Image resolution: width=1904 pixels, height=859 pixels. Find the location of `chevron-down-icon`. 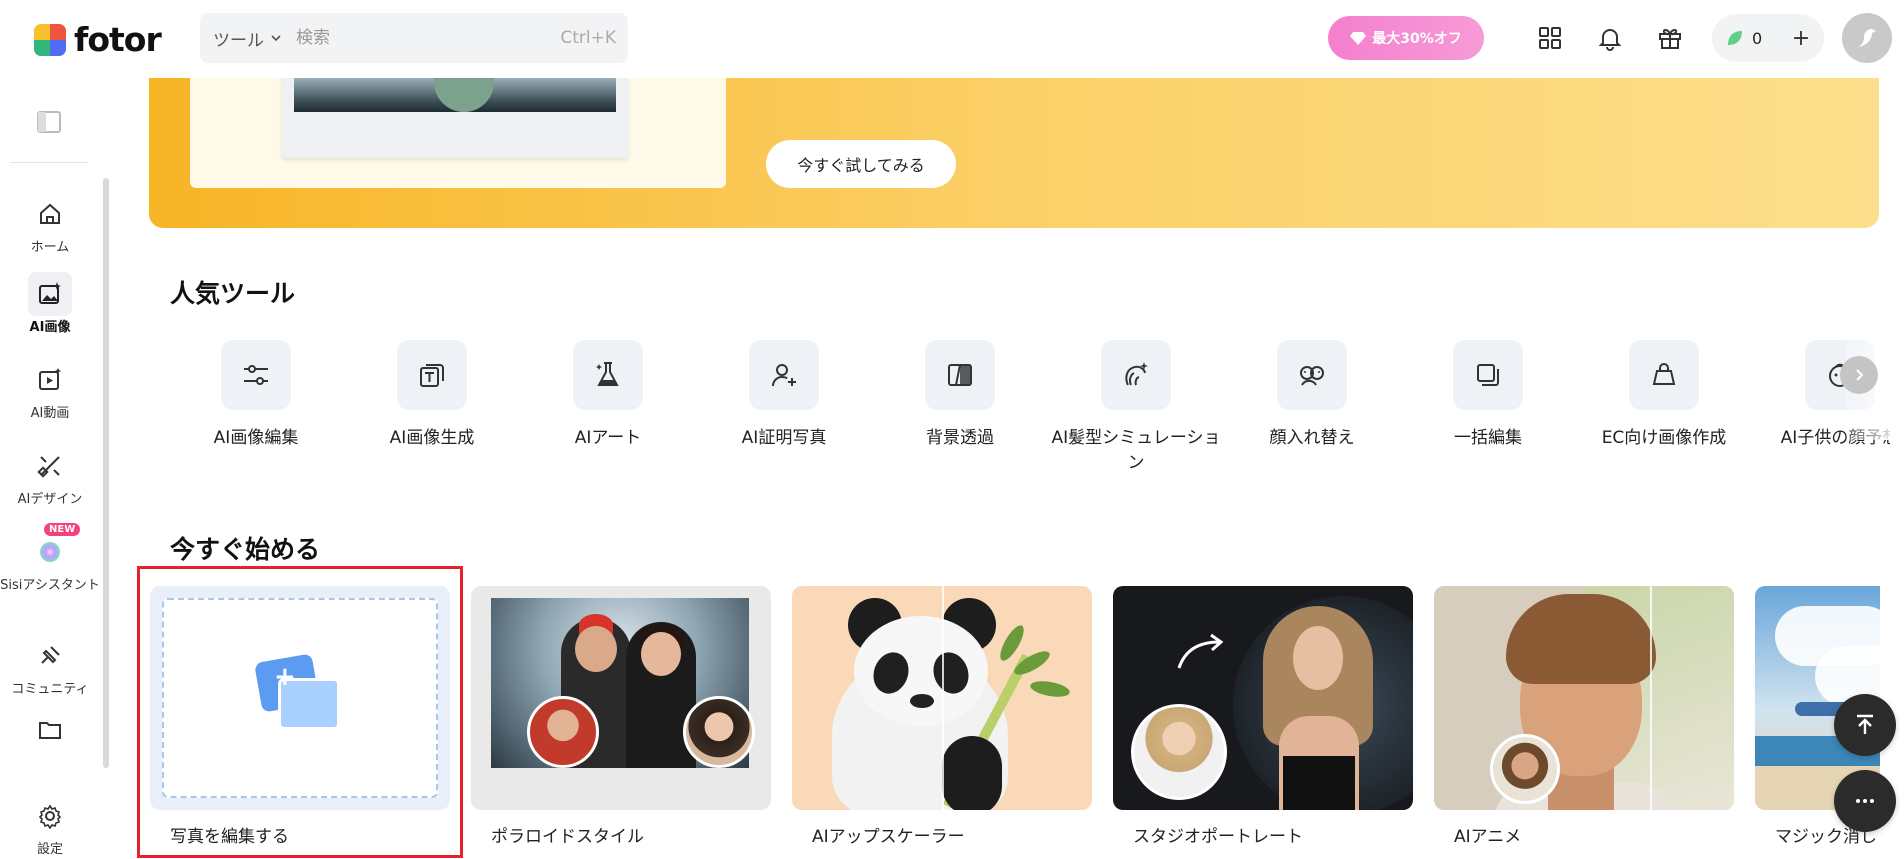

chevron-down-icon is located at coordinates (276, 38).